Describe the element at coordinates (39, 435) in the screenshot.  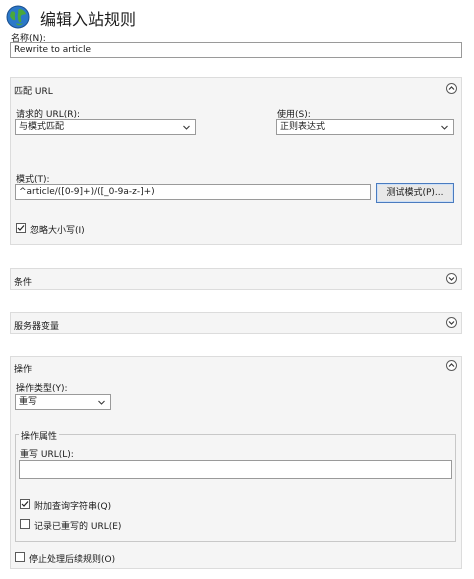
I see `action-properties-heading: 操作属性` at that location.